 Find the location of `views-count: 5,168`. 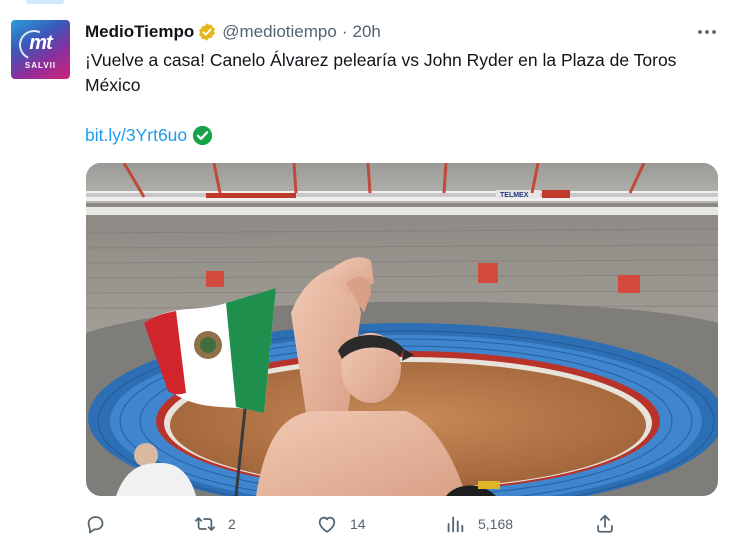

views-count: 5,168 is located at coordinates (496, 524).